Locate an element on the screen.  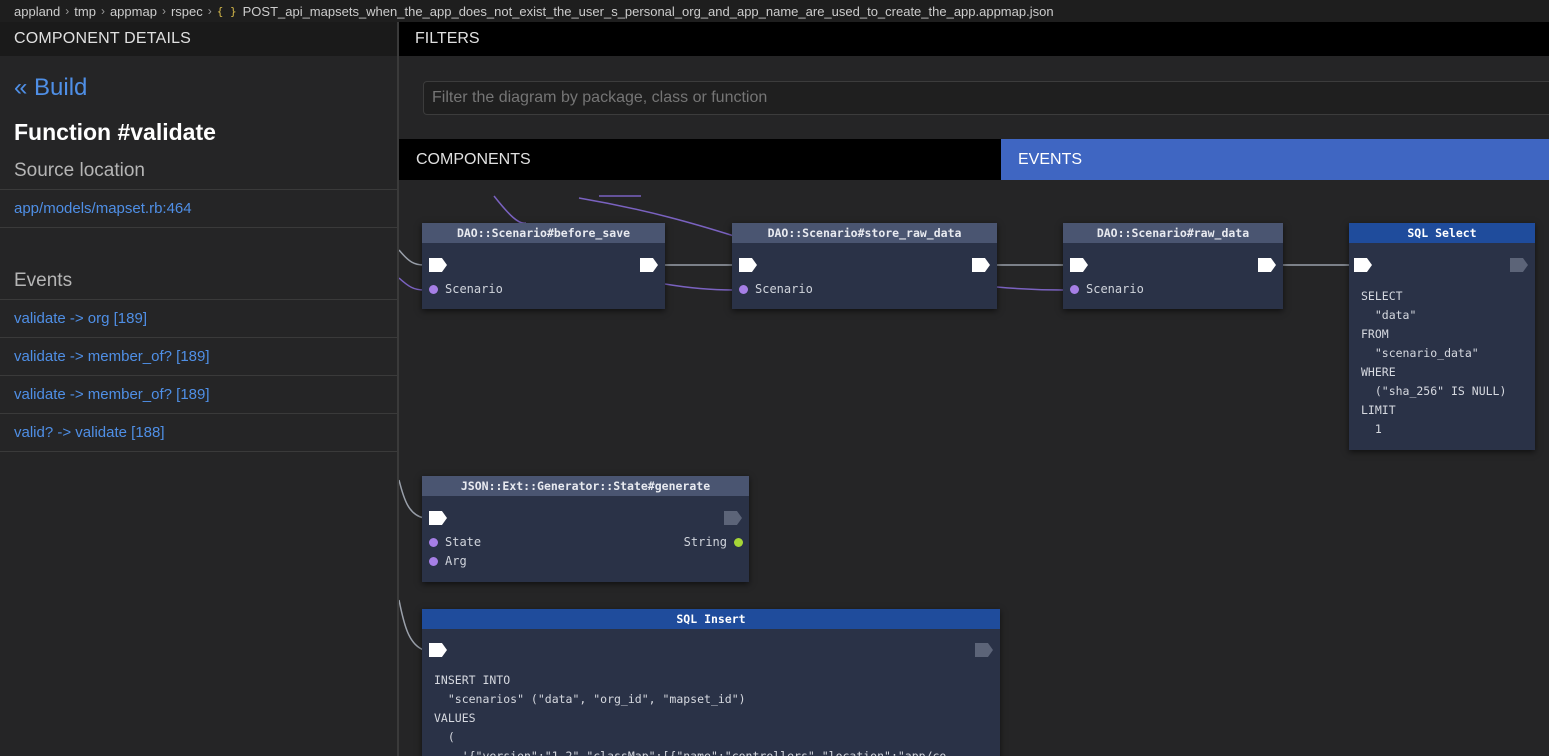
breadcrumb-item-tmp: tmp is located at coordinates (85, 11).